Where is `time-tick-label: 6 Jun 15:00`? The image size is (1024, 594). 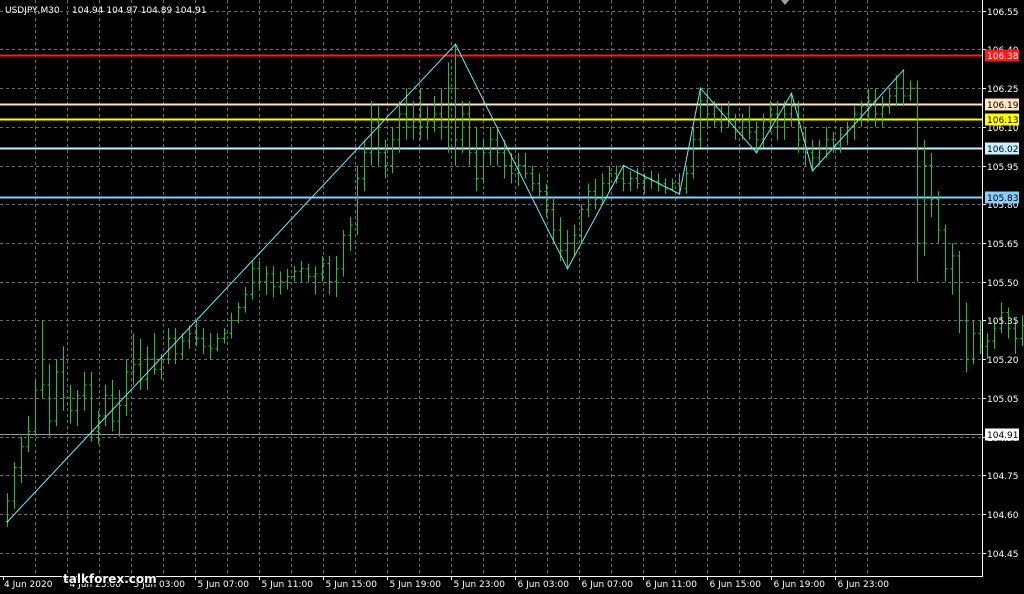
time-tick-label: 6 Jun 15:00 is located at coordinates (736, 585).